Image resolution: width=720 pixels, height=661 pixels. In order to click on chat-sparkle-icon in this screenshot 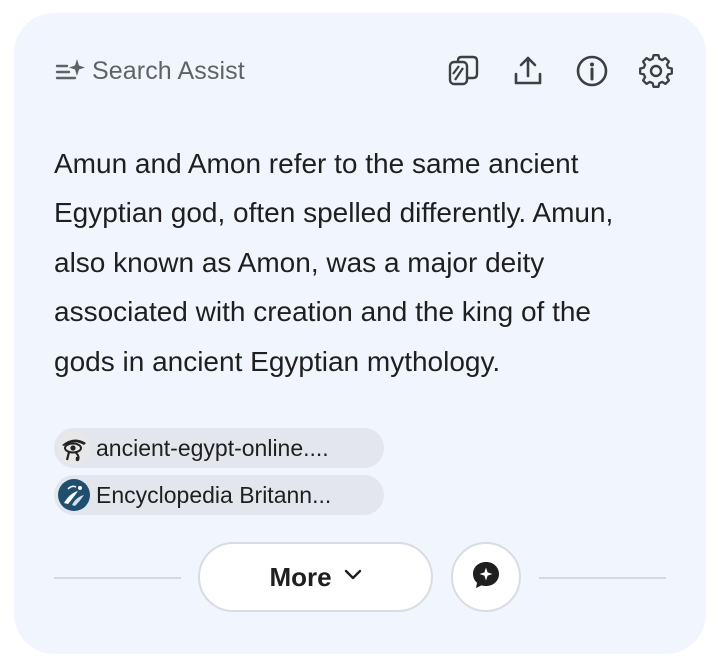, I will do `click(486, 577)`.